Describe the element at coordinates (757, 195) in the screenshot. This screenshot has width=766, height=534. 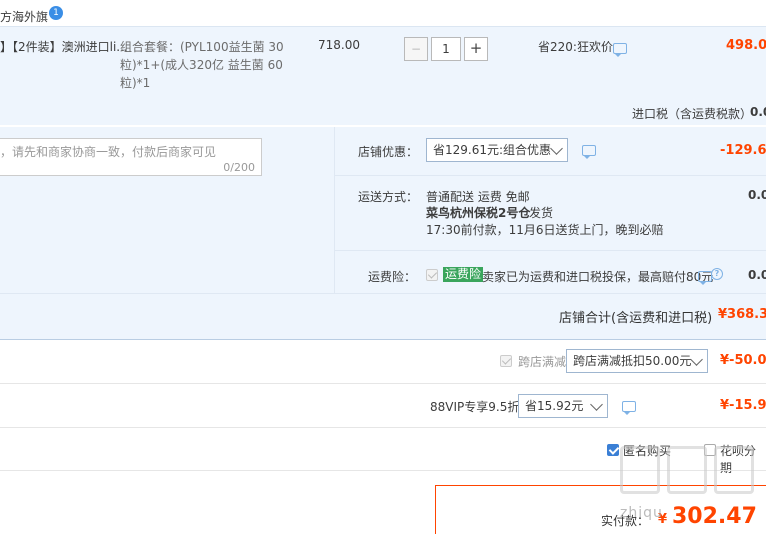
I see `shipping-value: 0.0` at that location.